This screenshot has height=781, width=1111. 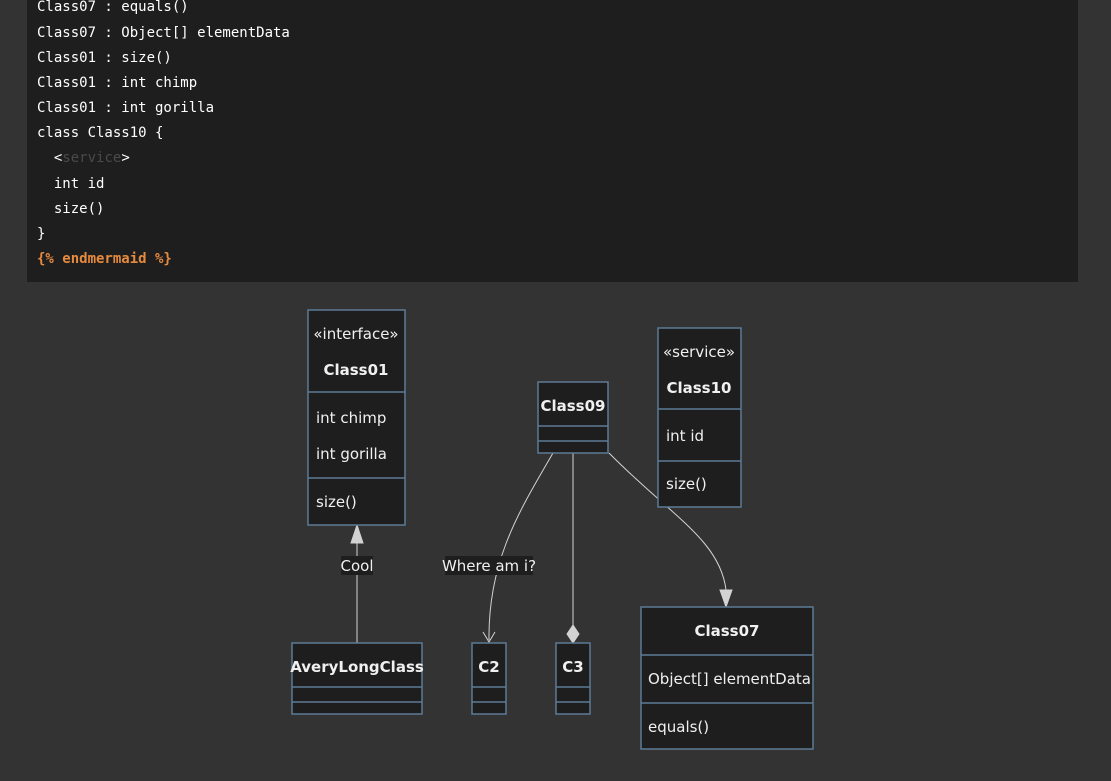 I want to click on class09-box, so click(x=573, y=417).